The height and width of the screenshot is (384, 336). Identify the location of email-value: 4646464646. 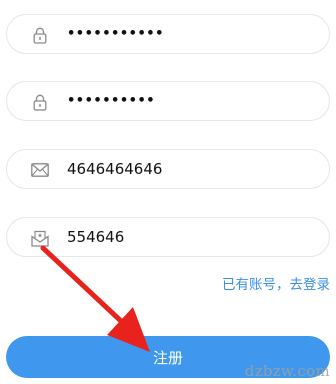
(115, 169).